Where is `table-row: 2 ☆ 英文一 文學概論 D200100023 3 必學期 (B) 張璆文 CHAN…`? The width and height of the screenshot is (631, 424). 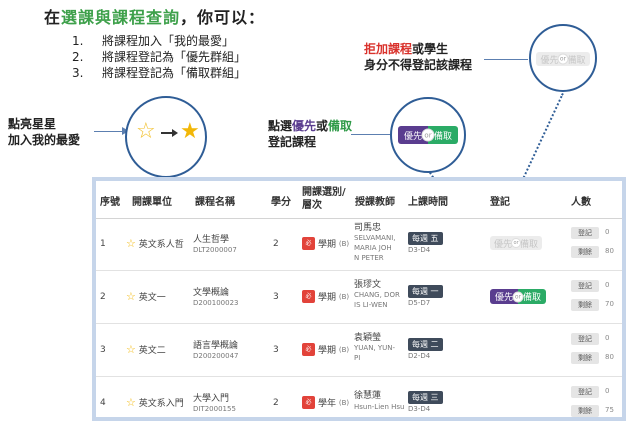
table-row: 2 ☆ 英文一 文學概論 D200100023 3 必學期 (B) 張璆文 CHAN… is located at coordinates (359, 298).